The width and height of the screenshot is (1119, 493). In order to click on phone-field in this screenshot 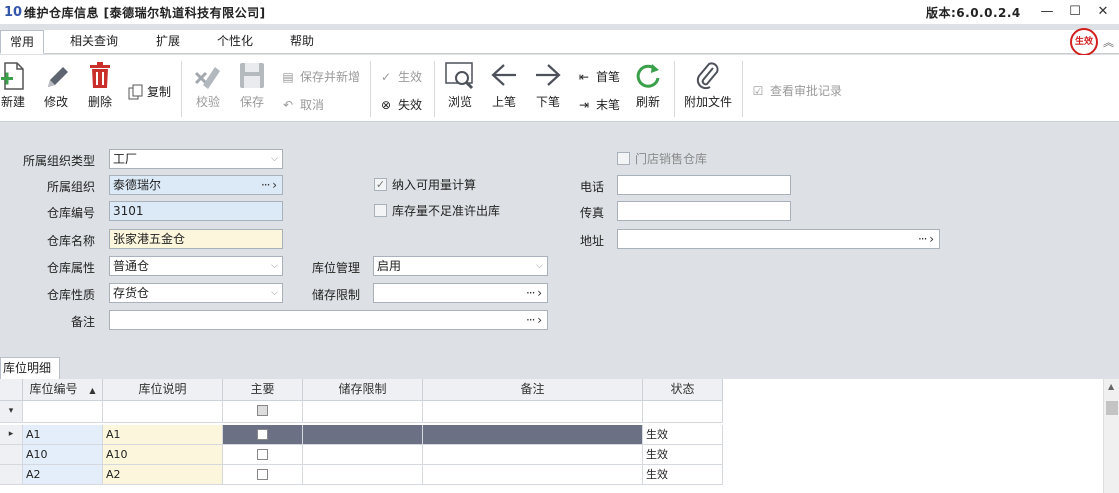, I will do `click(704, 185)`.